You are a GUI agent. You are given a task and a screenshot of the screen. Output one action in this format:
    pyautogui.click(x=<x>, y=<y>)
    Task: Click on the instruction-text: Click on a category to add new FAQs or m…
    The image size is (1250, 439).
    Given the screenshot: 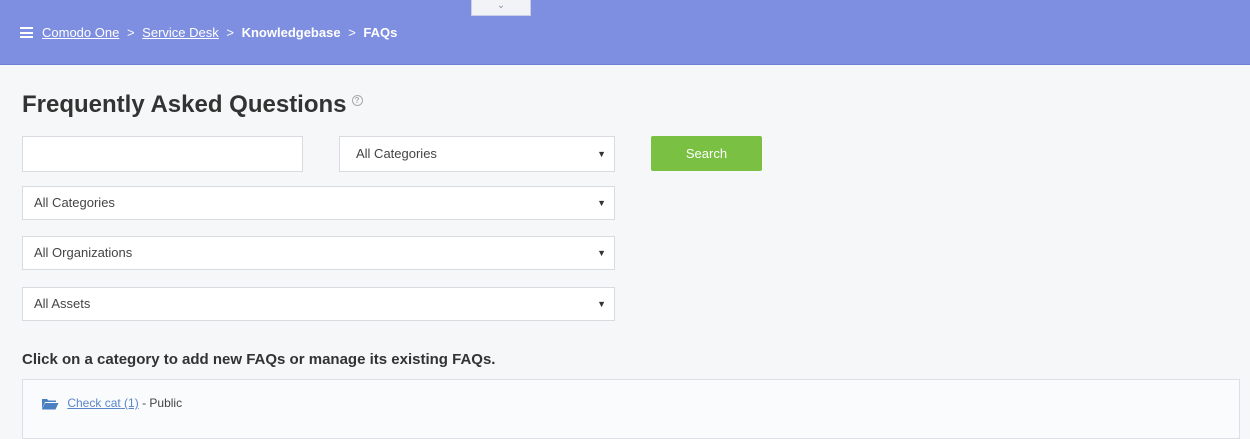 What is the action you would take?
    pyautogui.click(x=259, y=359)
    